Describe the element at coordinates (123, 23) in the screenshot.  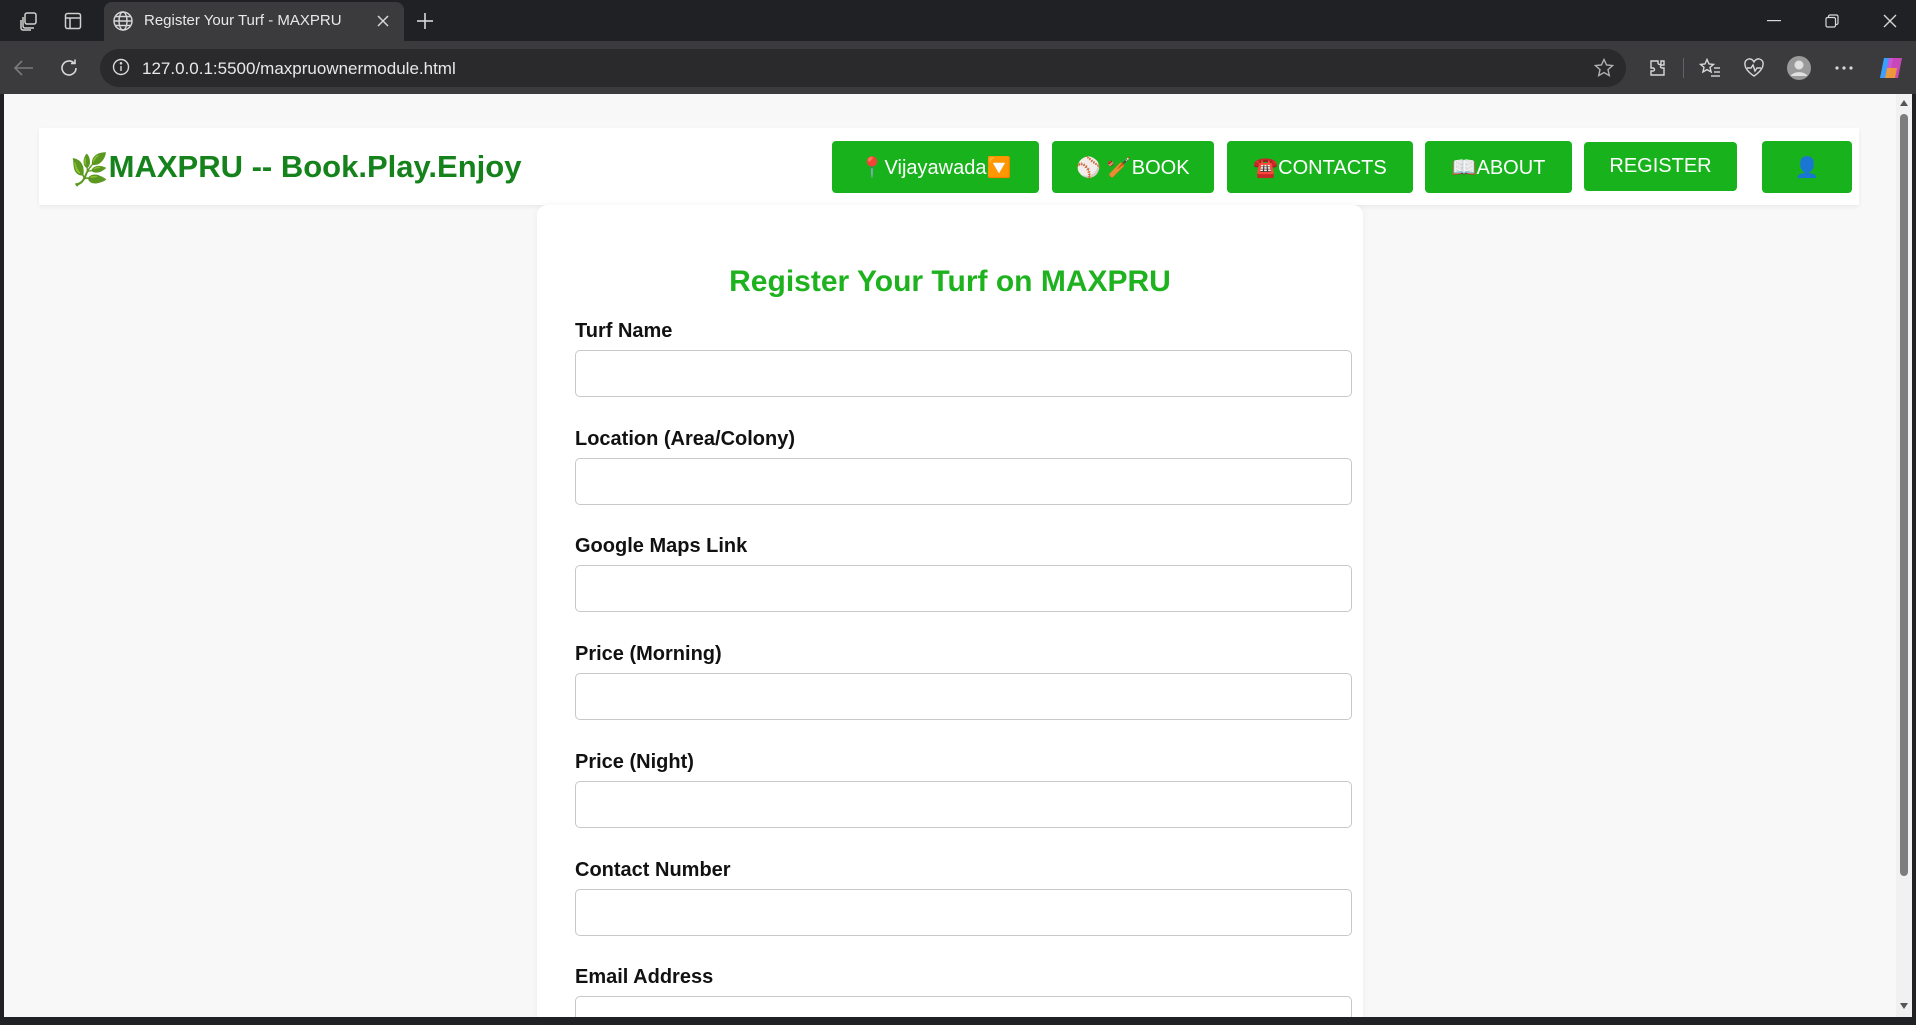
I see `globe-icon` at that location.